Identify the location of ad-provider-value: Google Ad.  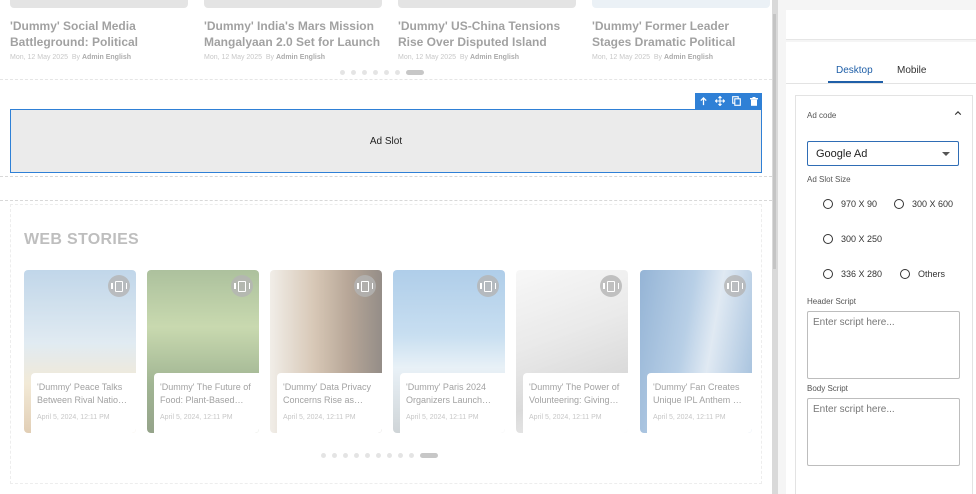
(842, 154).